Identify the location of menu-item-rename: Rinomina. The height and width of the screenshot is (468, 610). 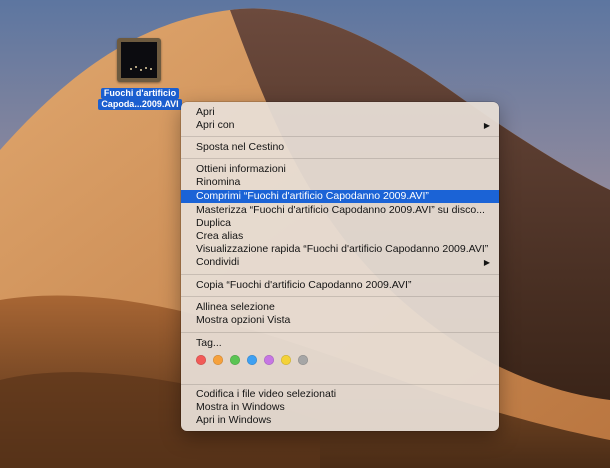
(340, 182).